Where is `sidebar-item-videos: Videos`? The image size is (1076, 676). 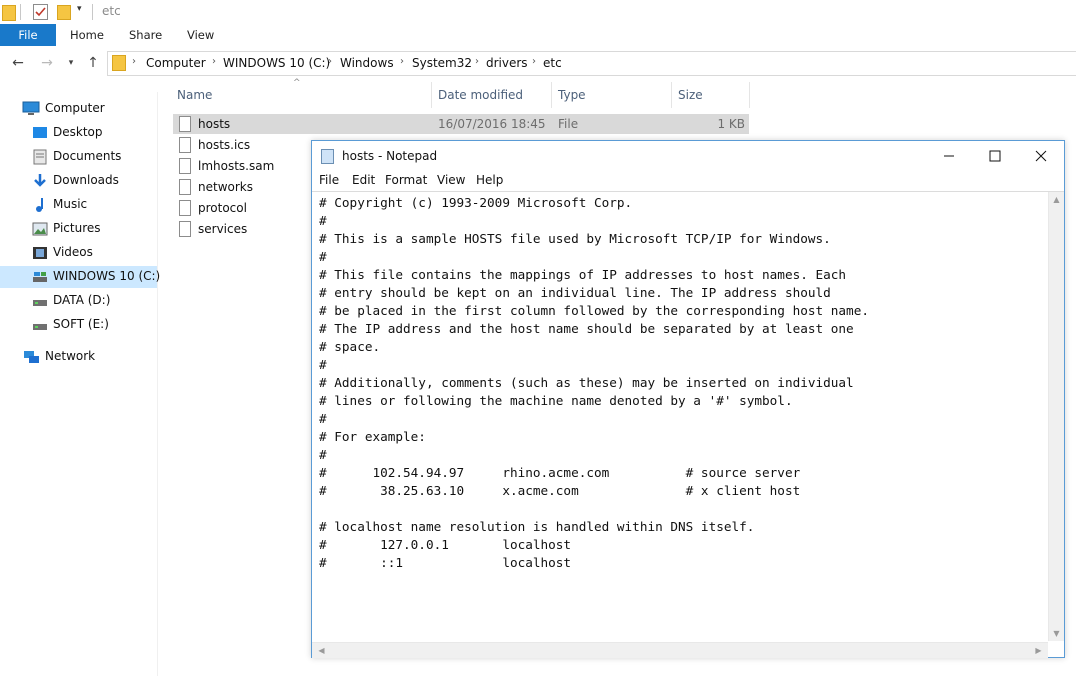 sidebar-item-videos: Videos is located at coordinates (78, 253).